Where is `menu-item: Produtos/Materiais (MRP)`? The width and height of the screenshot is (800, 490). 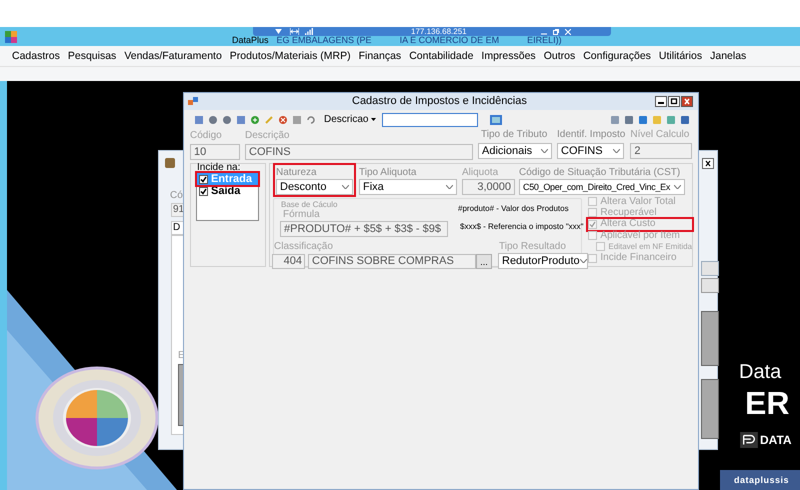 menu-item: Produtos/Materiais (MRP) is located at coordinates (290, 56).